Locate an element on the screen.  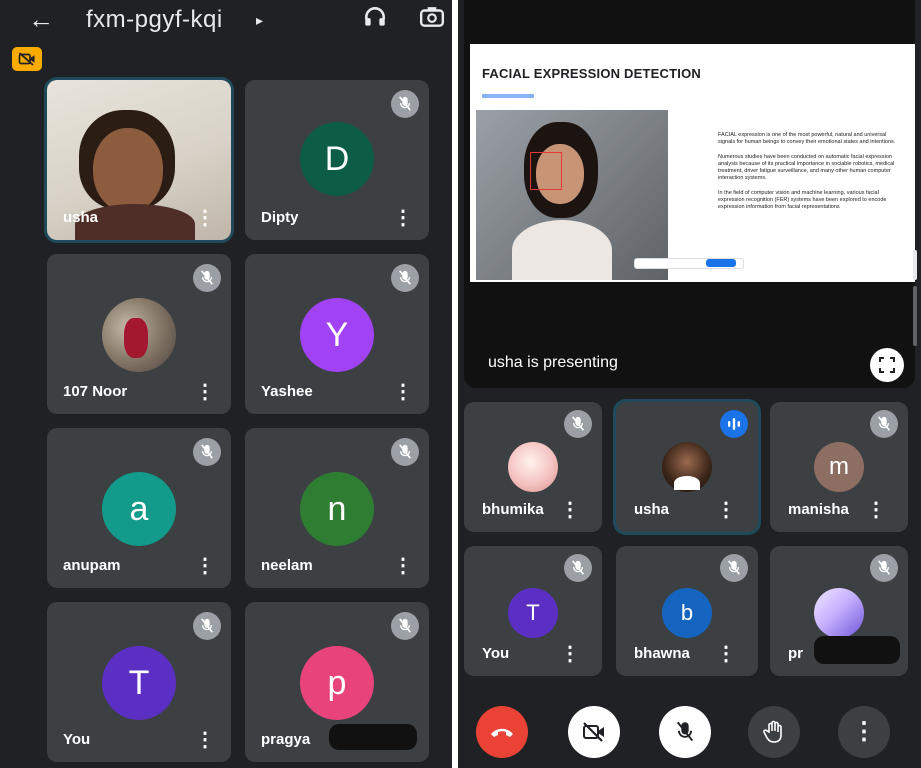
participant-tile-dipty: D Dipty ⋮ is located at coordinates (337, 160).